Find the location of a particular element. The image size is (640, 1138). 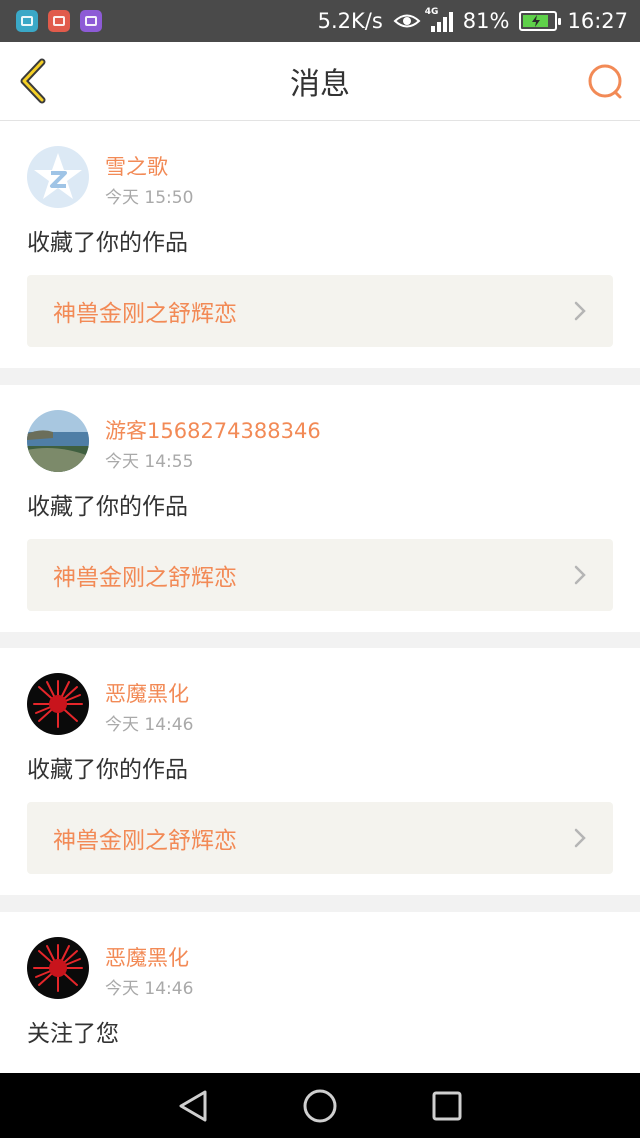

status-bar: 5.2K/s 4G 81% 16:27 is located at coordinates (320, 21).